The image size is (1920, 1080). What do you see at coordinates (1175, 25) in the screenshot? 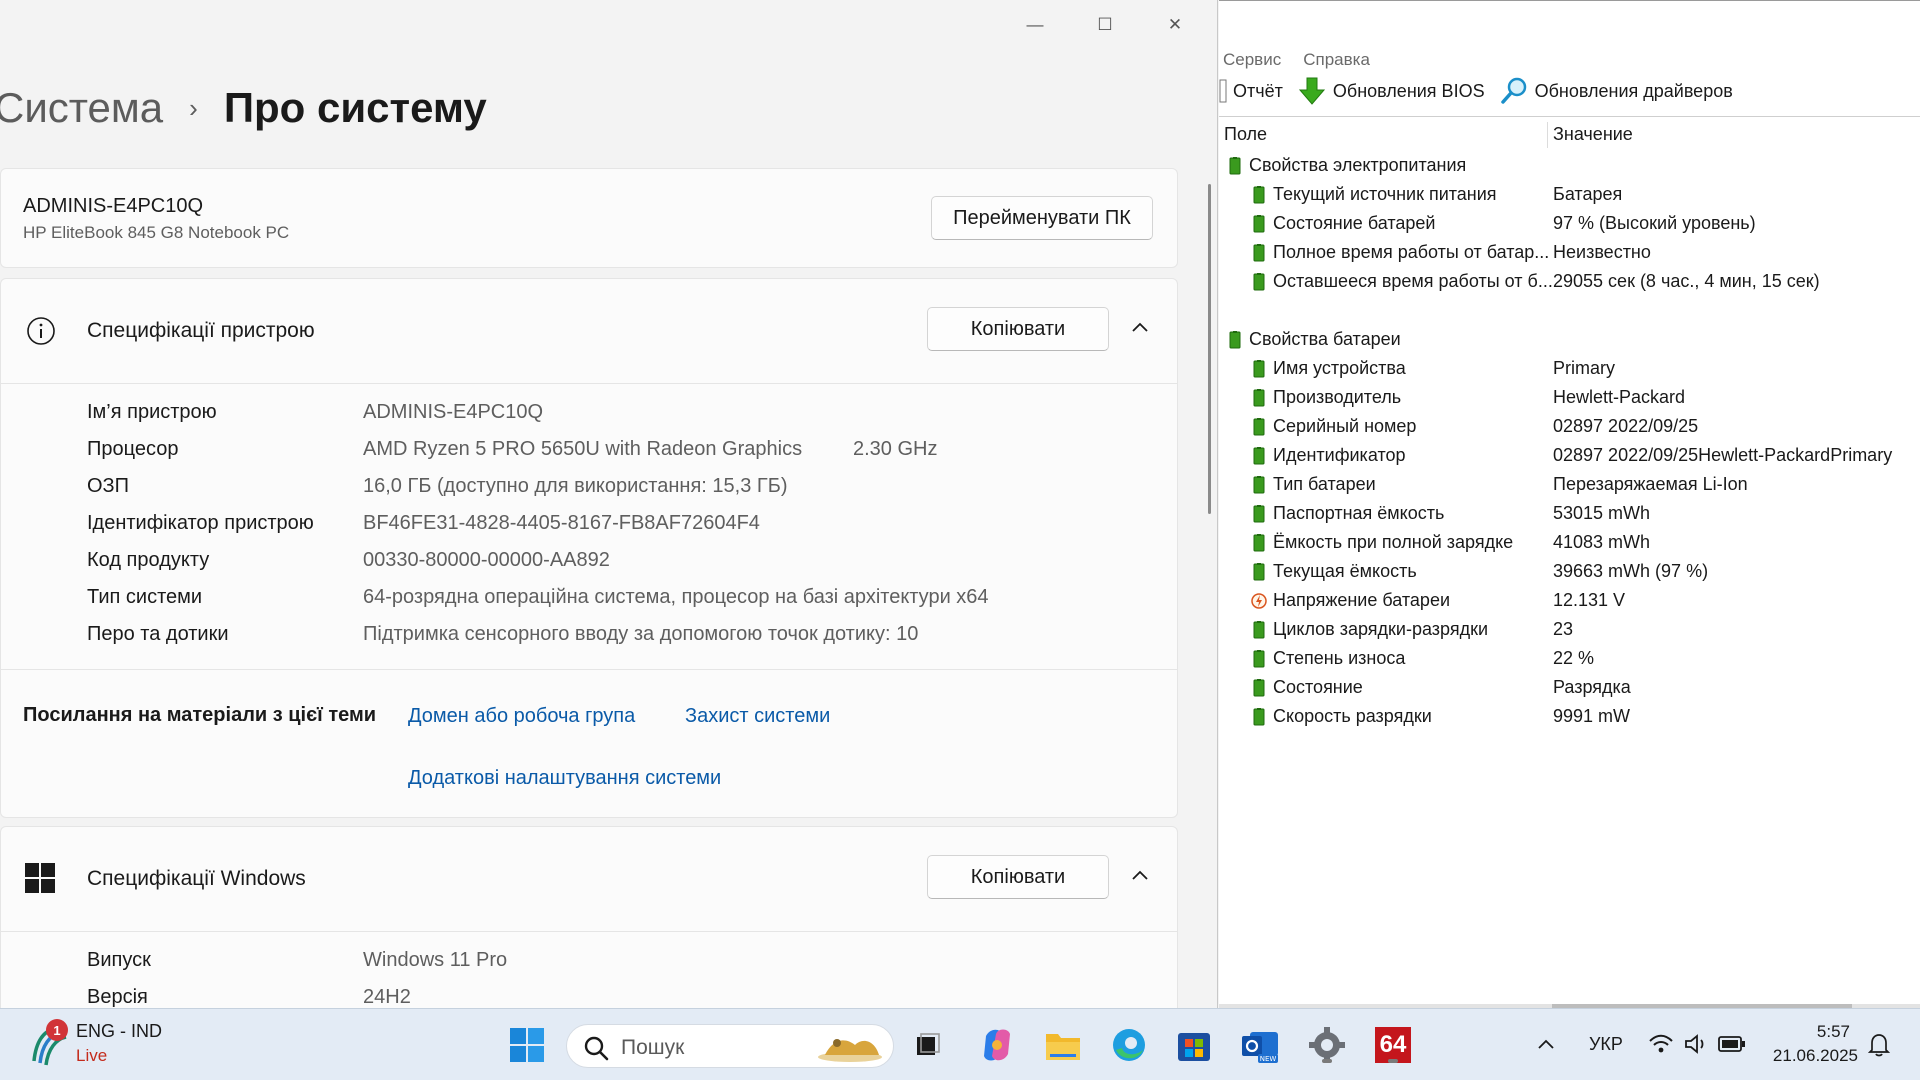
I see `close-button: ✕` at bounding box center [1175, 25].